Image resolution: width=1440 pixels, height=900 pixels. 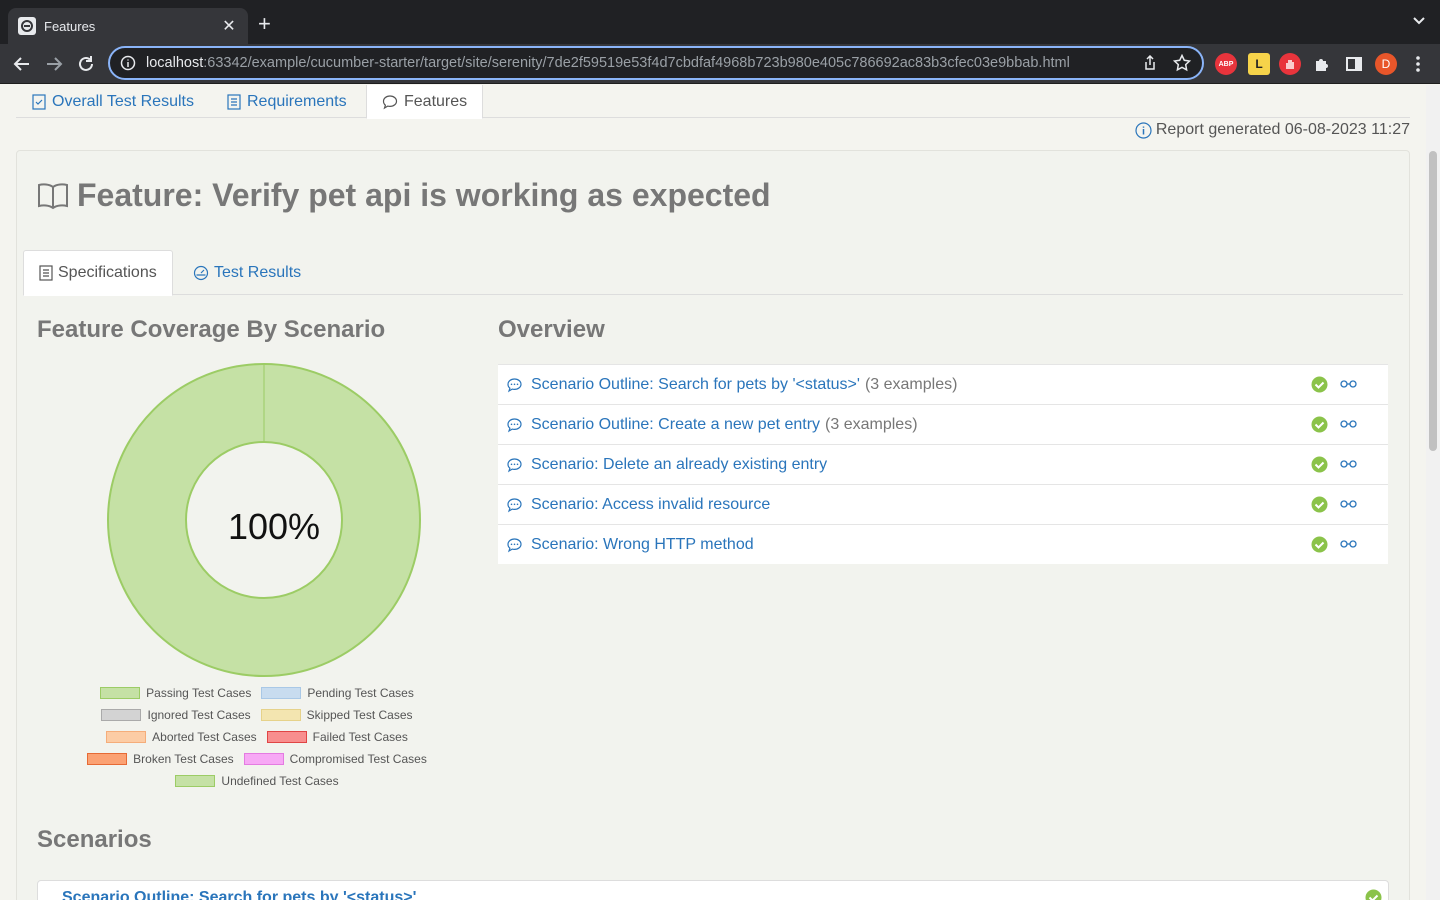 What do you see at coordinates (1272, 130) in the screenshot?
I see `report-generated: Report generated 06-08-2023 11:27` at bounding box center [1272, 130].